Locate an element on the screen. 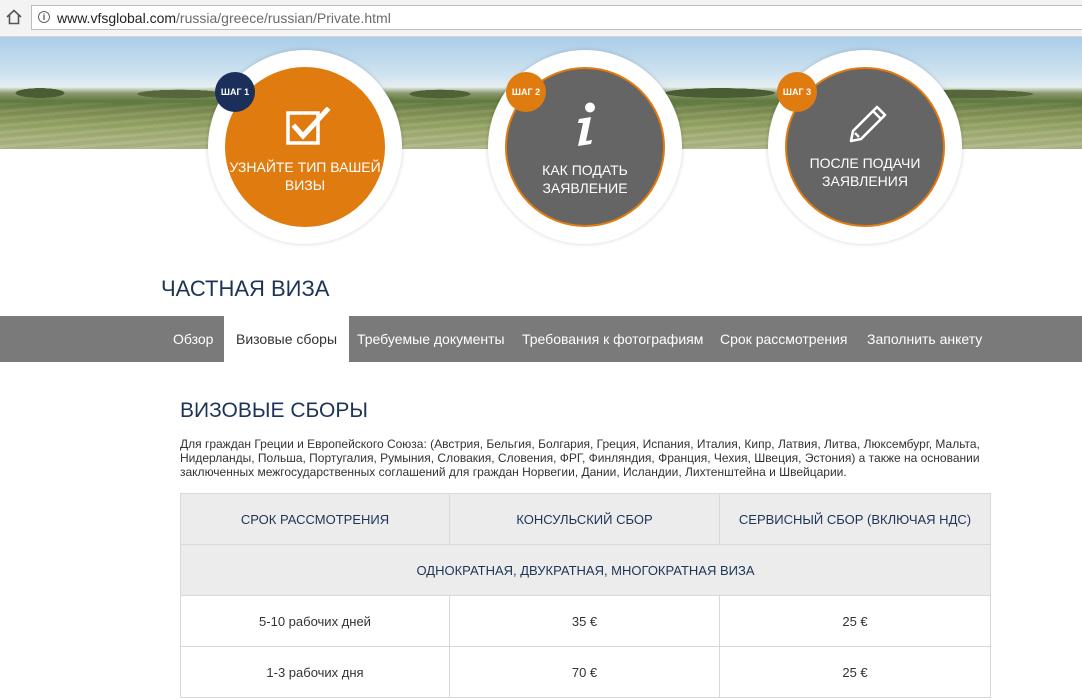 This screenshot has width=1082, height=700. cell-consular-fee: 35 € is located at coordinates (584, 621).